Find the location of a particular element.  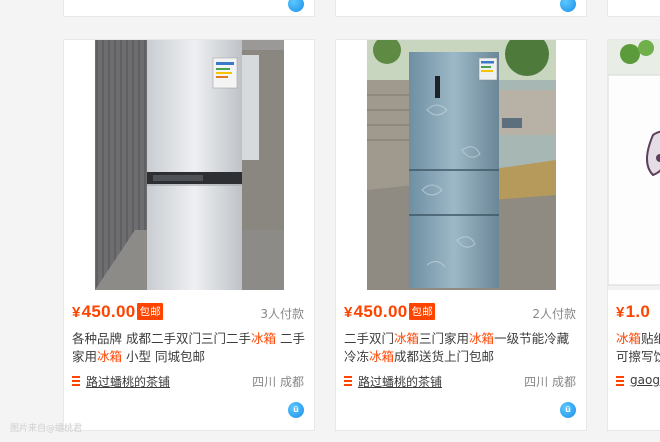

price: ¥1.0 is located at coordinates (633, 311).